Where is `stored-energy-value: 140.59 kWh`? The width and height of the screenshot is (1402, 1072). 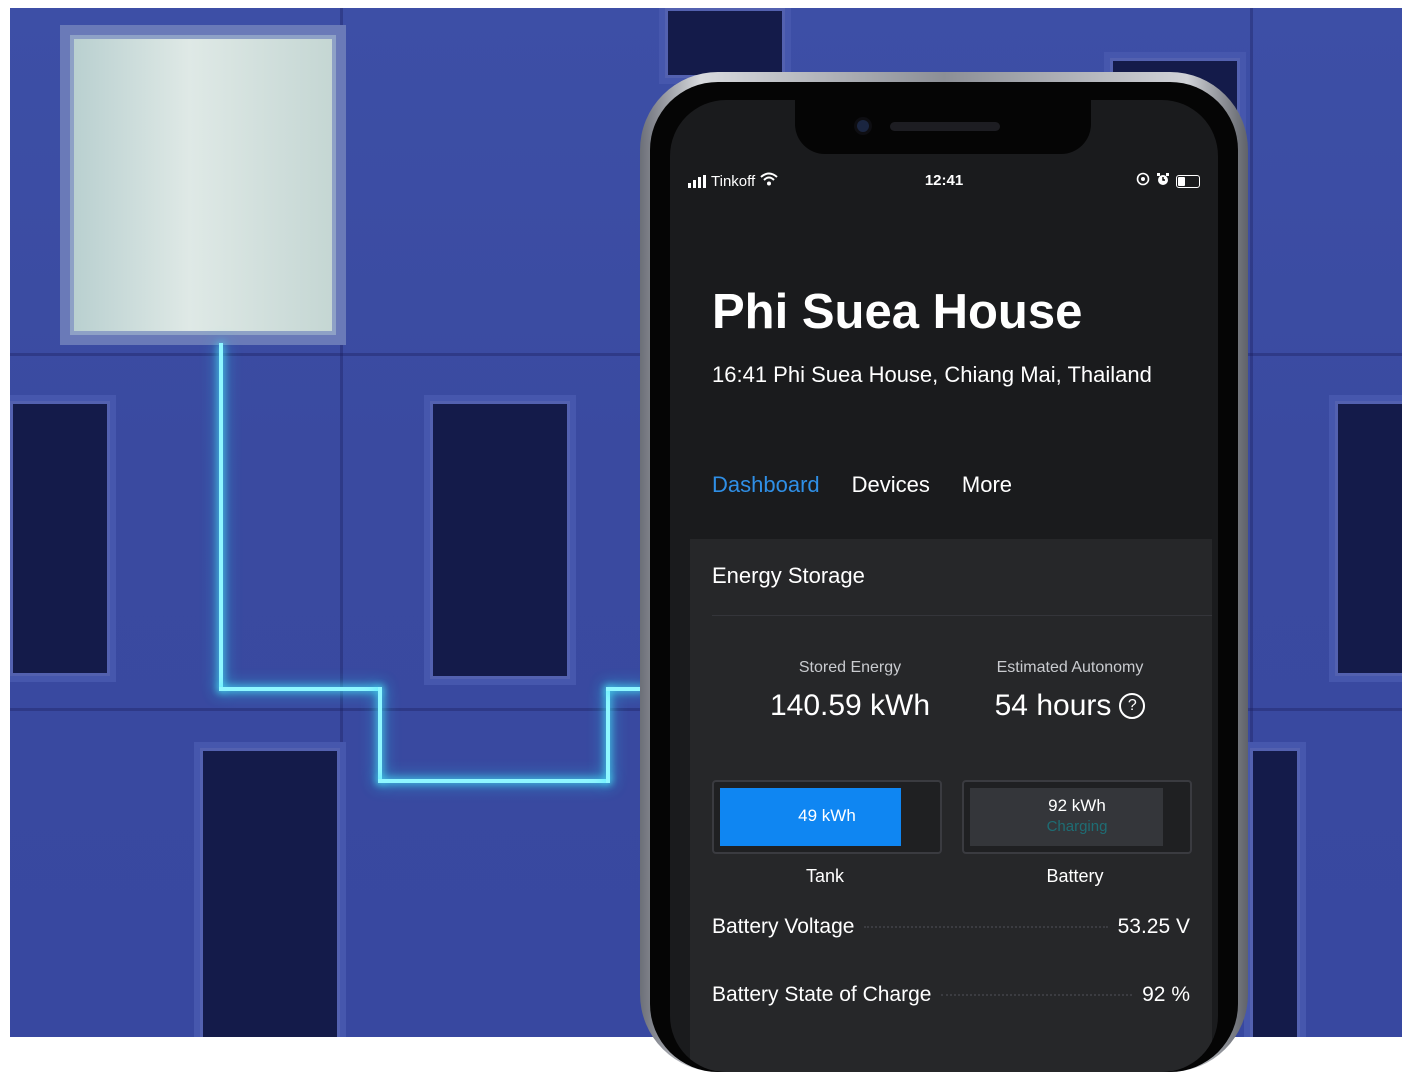
stored-energy-value: 140.59 kWh is located at coordinates (850, 705).